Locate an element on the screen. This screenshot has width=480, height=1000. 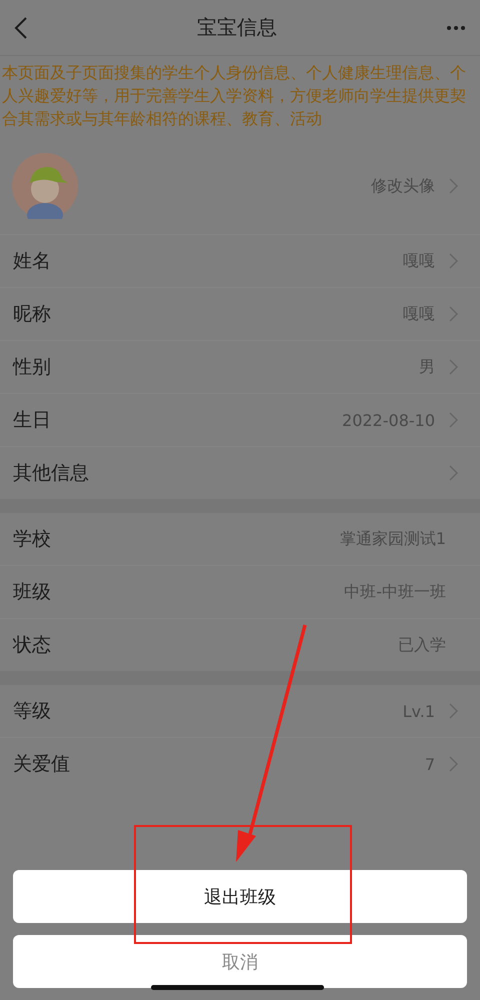
page-title: 宝宝信息 is located at coordinates (237, 27).